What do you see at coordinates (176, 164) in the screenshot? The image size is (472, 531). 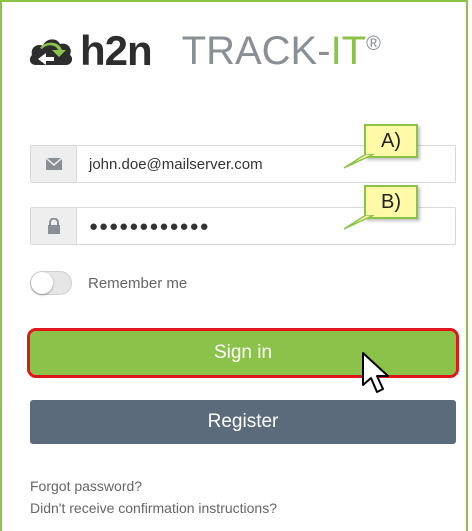 I see `email-value: john.doe@mailserver.com` at bounding box center [176, 164].